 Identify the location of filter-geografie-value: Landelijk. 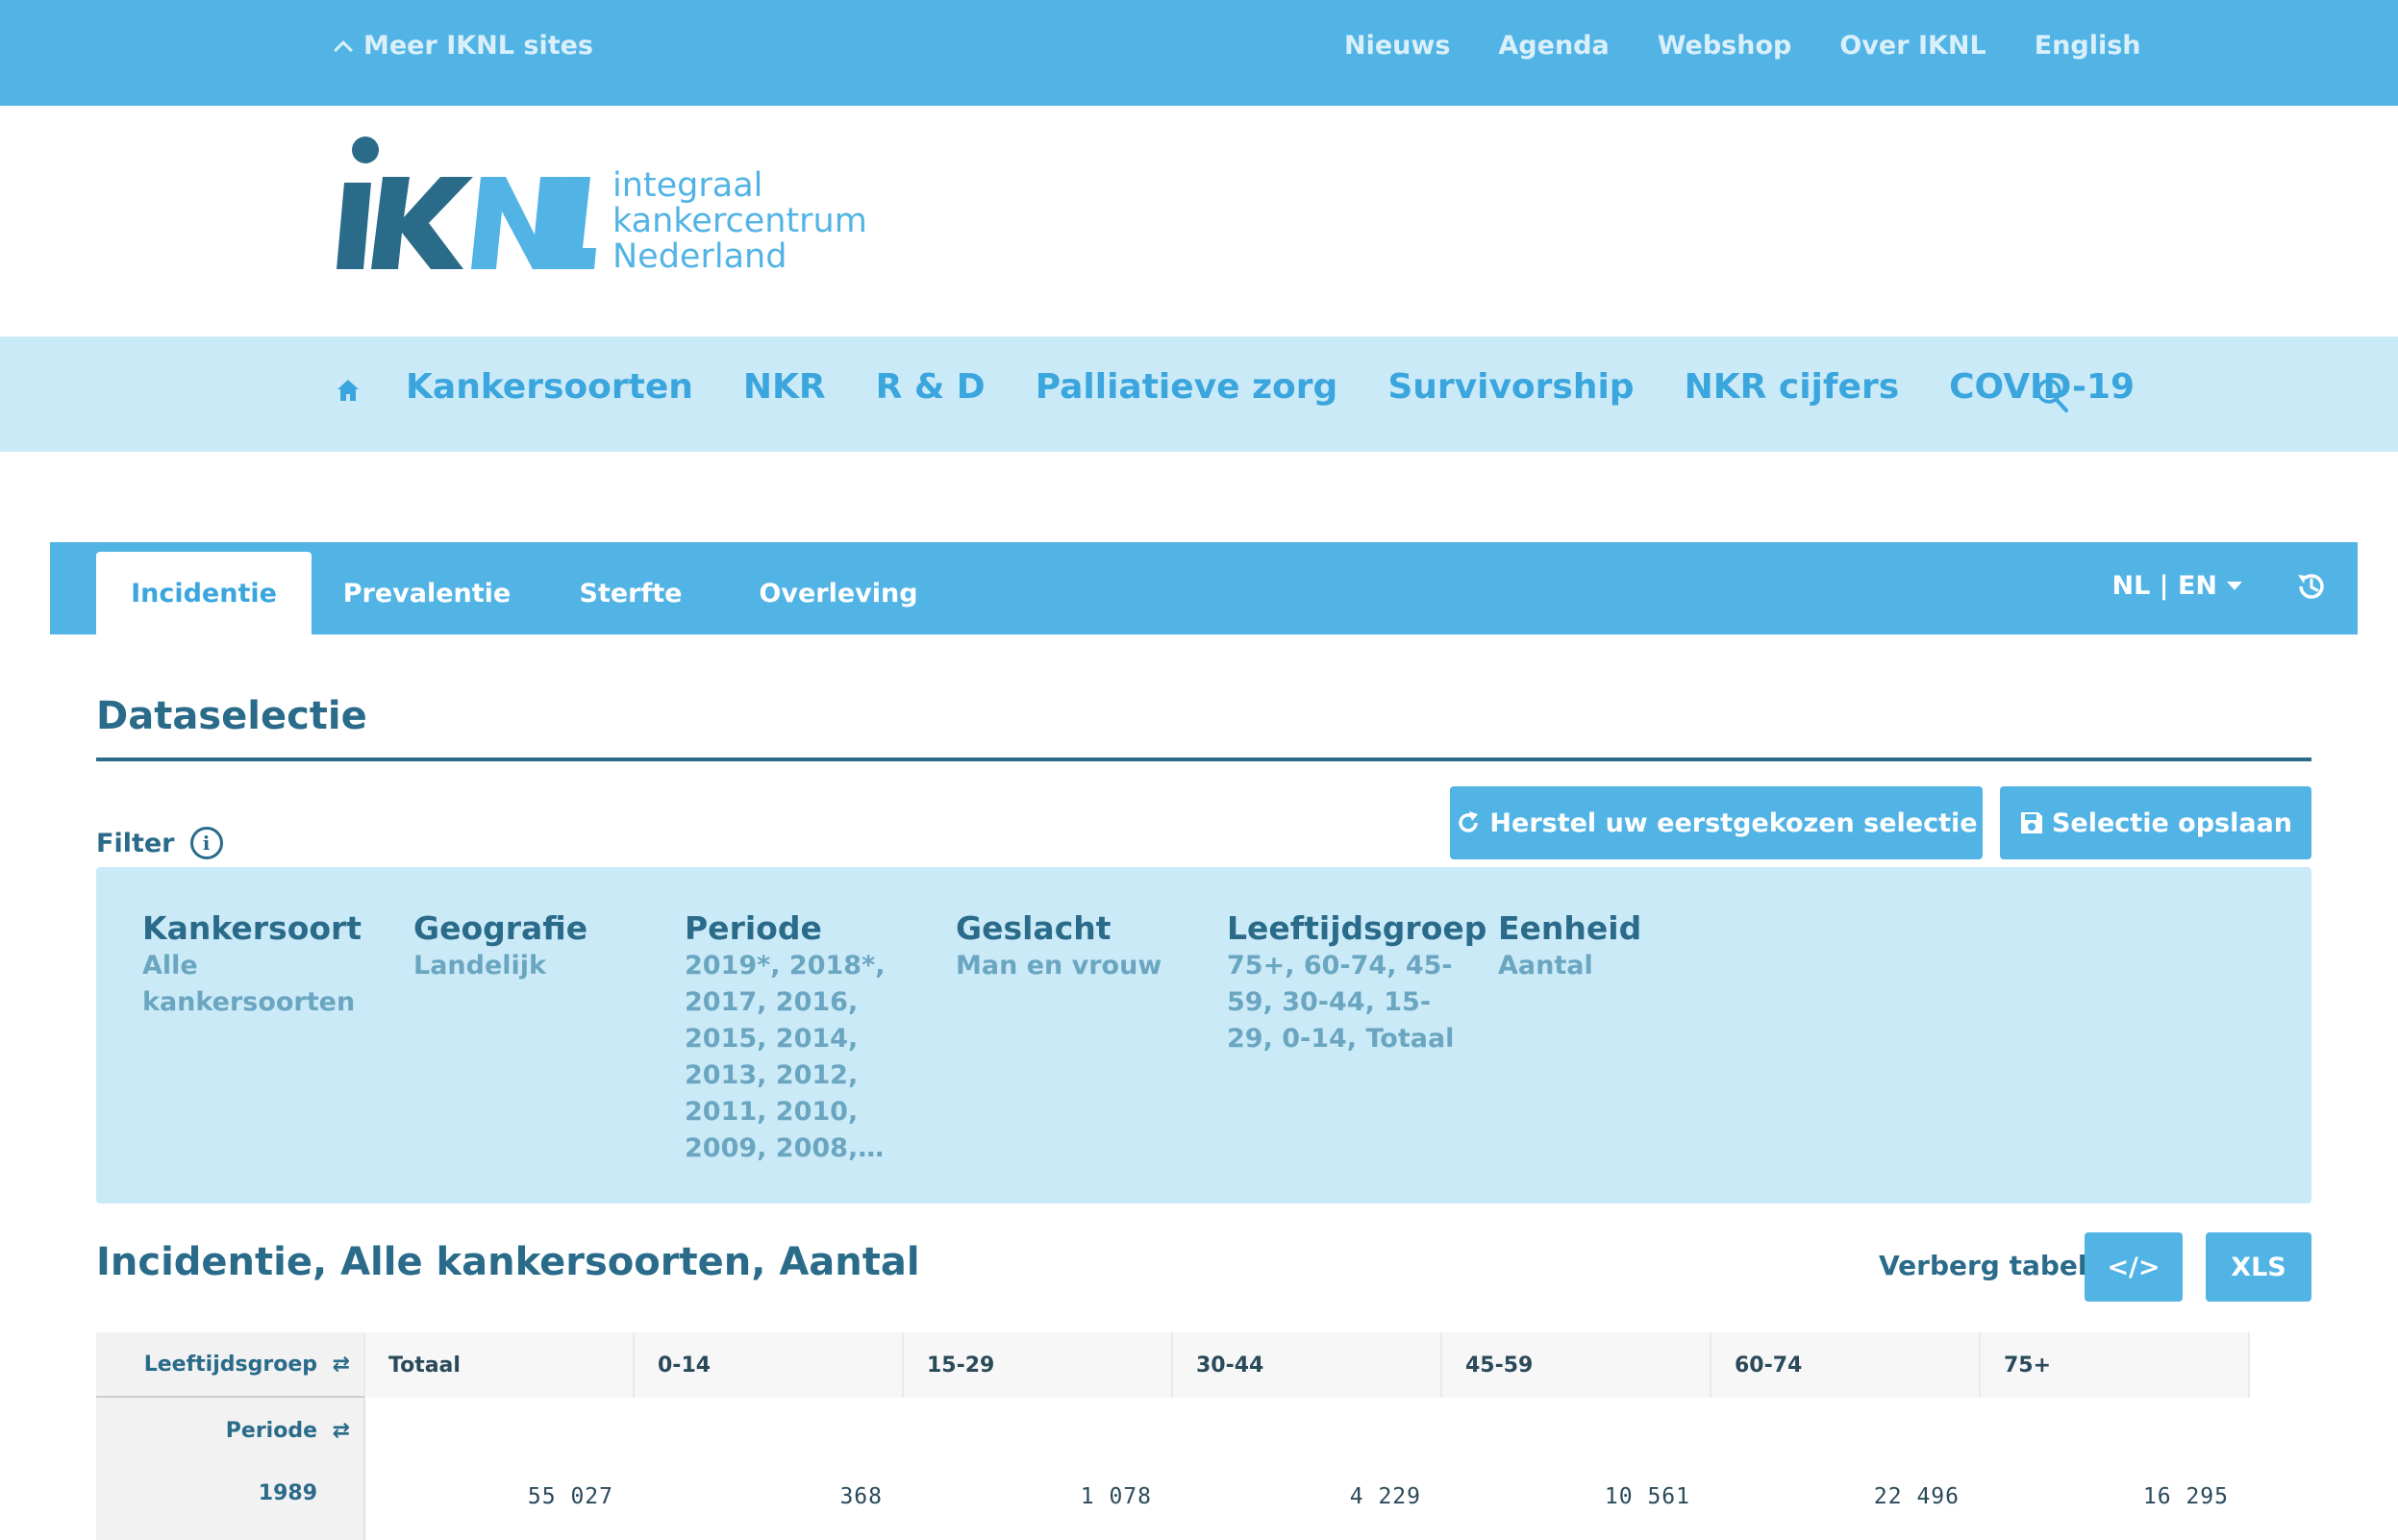
(480, 966).